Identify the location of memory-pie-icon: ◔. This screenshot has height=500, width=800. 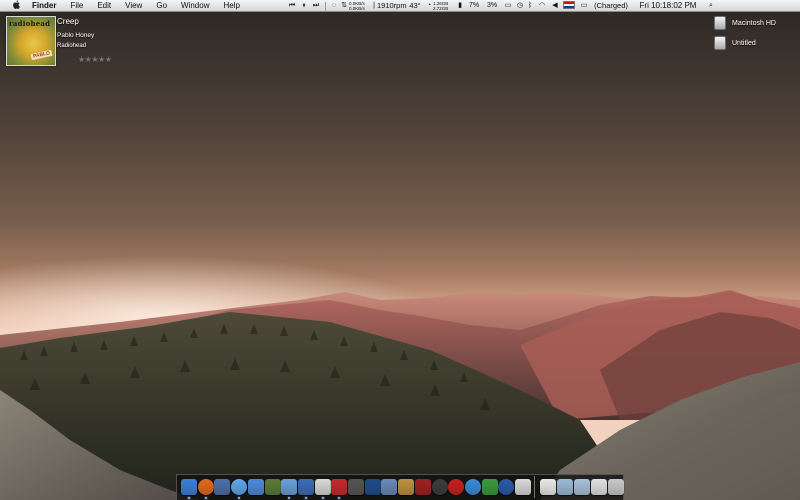
(429, 5).